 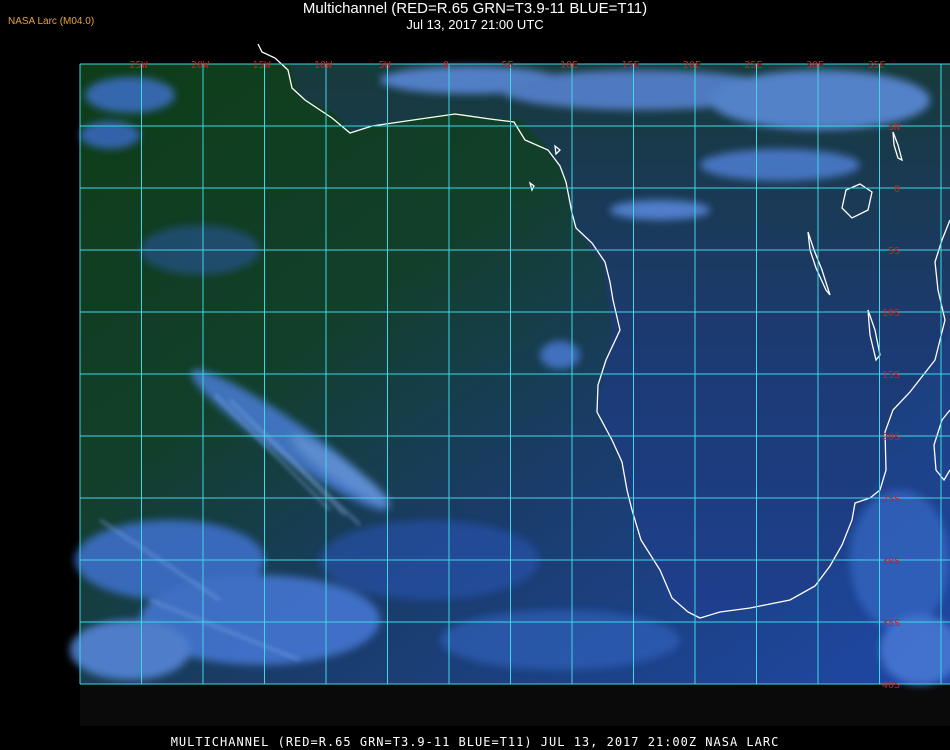 What do you see at coordinates (384, 65) in the screenshot?
I see `longitude-label: 5W` at bounding box center [384, 65].